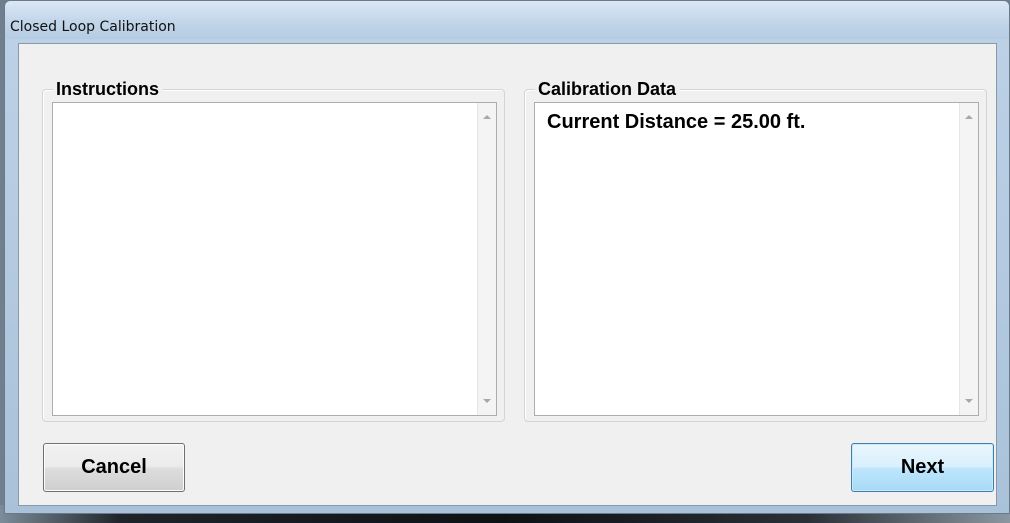  Describe the element at coordinates (922, 467) in the screenshot. I see `next-button: Next` at that location.